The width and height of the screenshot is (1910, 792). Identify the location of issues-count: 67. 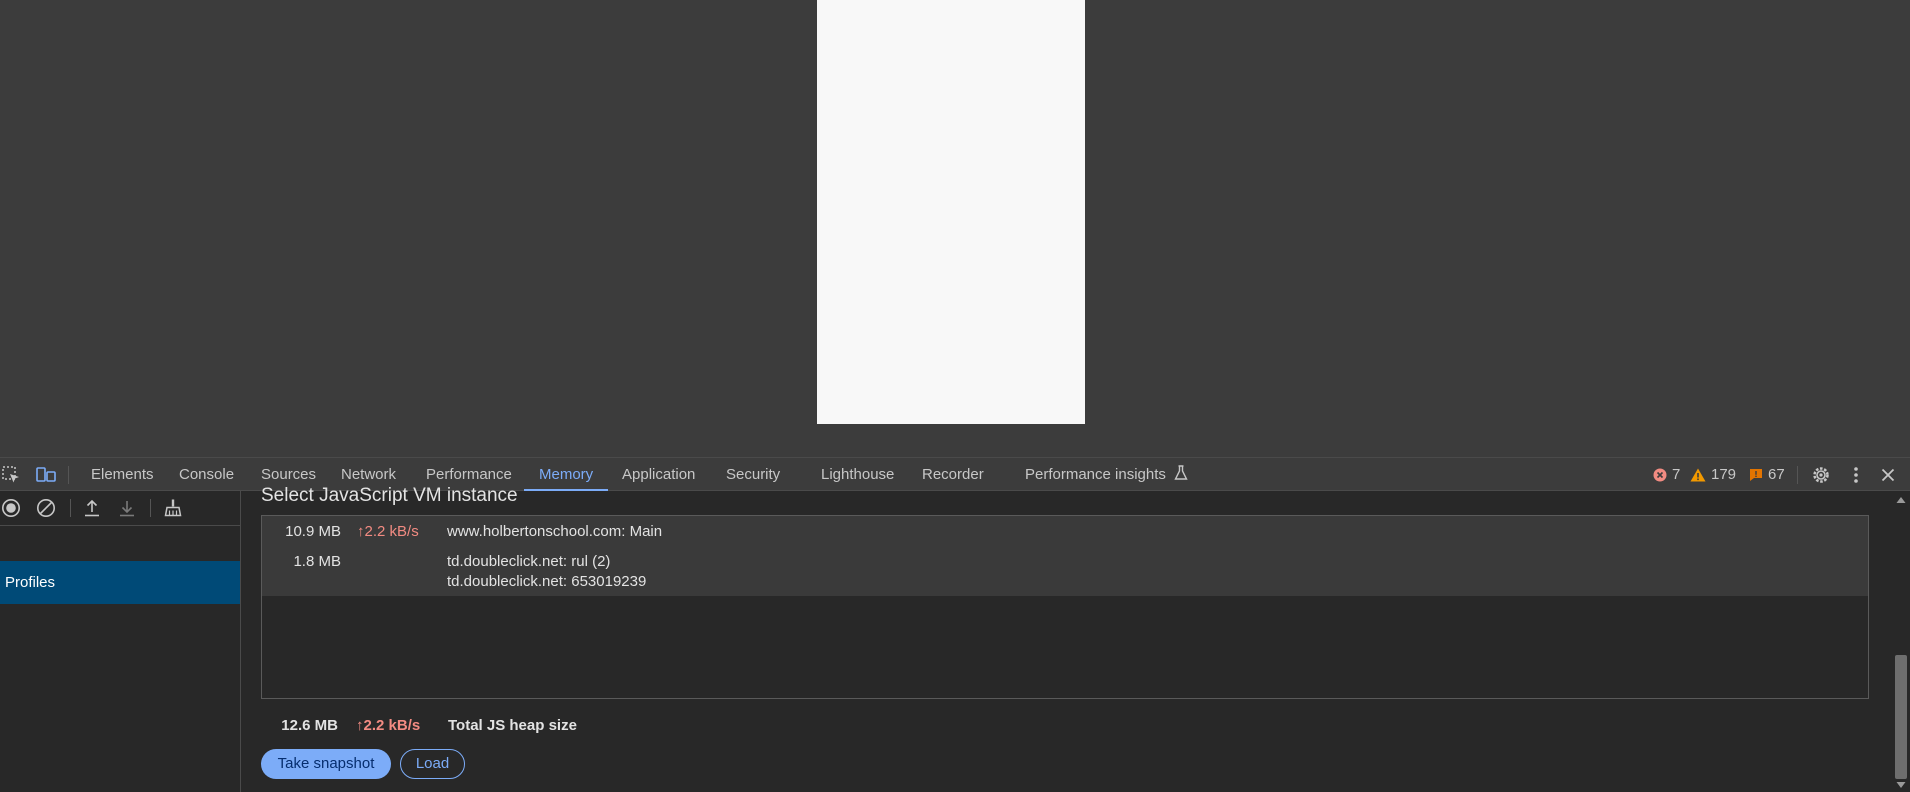
(1767, 474).